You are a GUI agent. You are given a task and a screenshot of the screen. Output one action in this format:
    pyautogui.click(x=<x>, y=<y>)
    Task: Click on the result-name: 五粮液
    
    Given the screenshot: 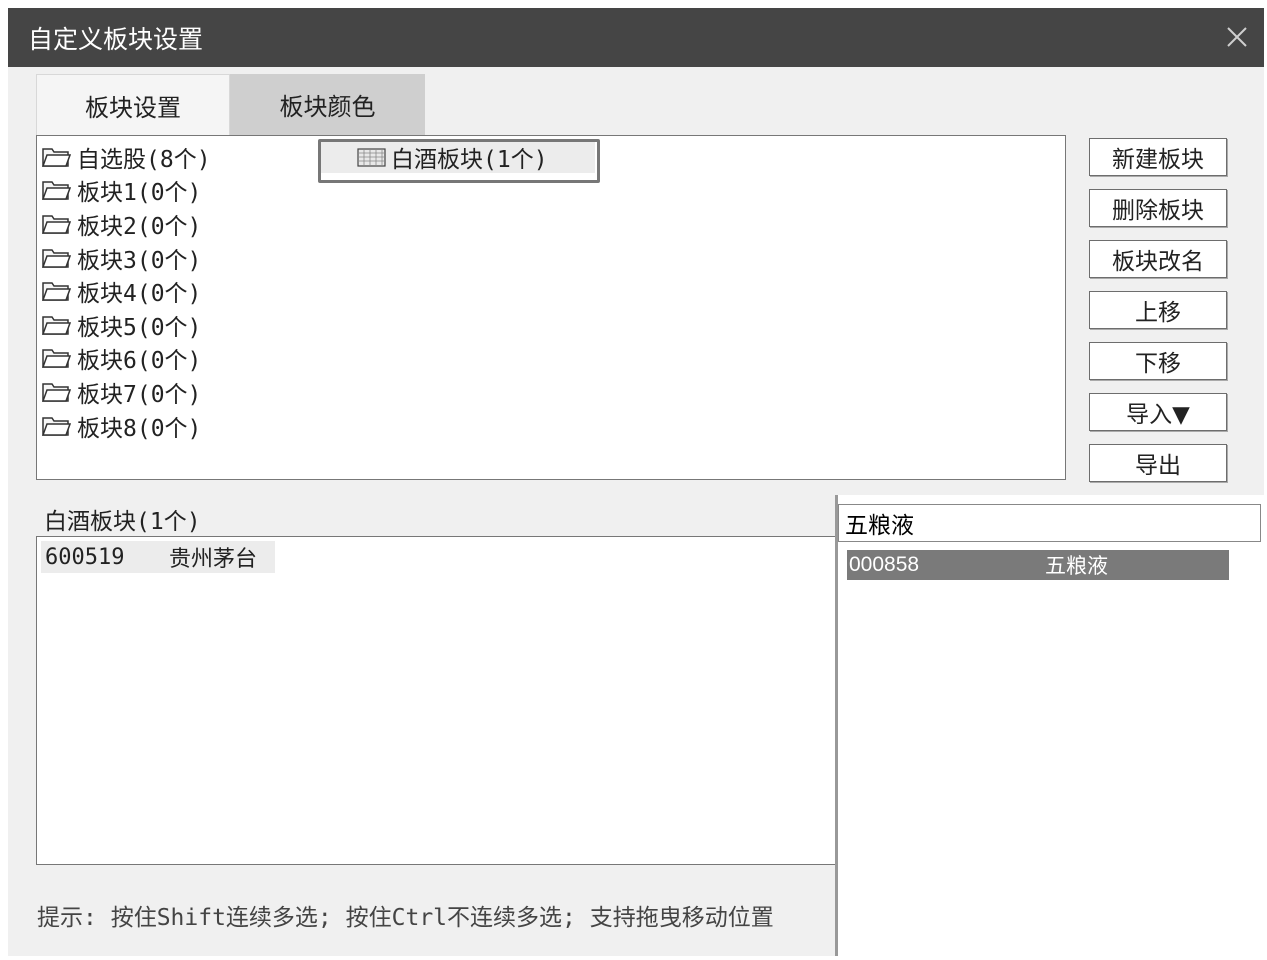 What is the action you would take?
    pyautogui.click(x=1076, y=566)
    